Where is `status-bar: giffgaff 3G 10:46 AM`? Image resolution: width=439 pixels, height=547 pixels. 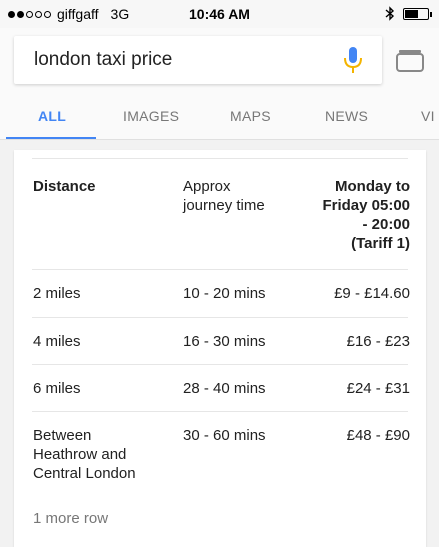 status-bar: giffgaff 3G 10:46 AM is located at coordinates (219, 14).